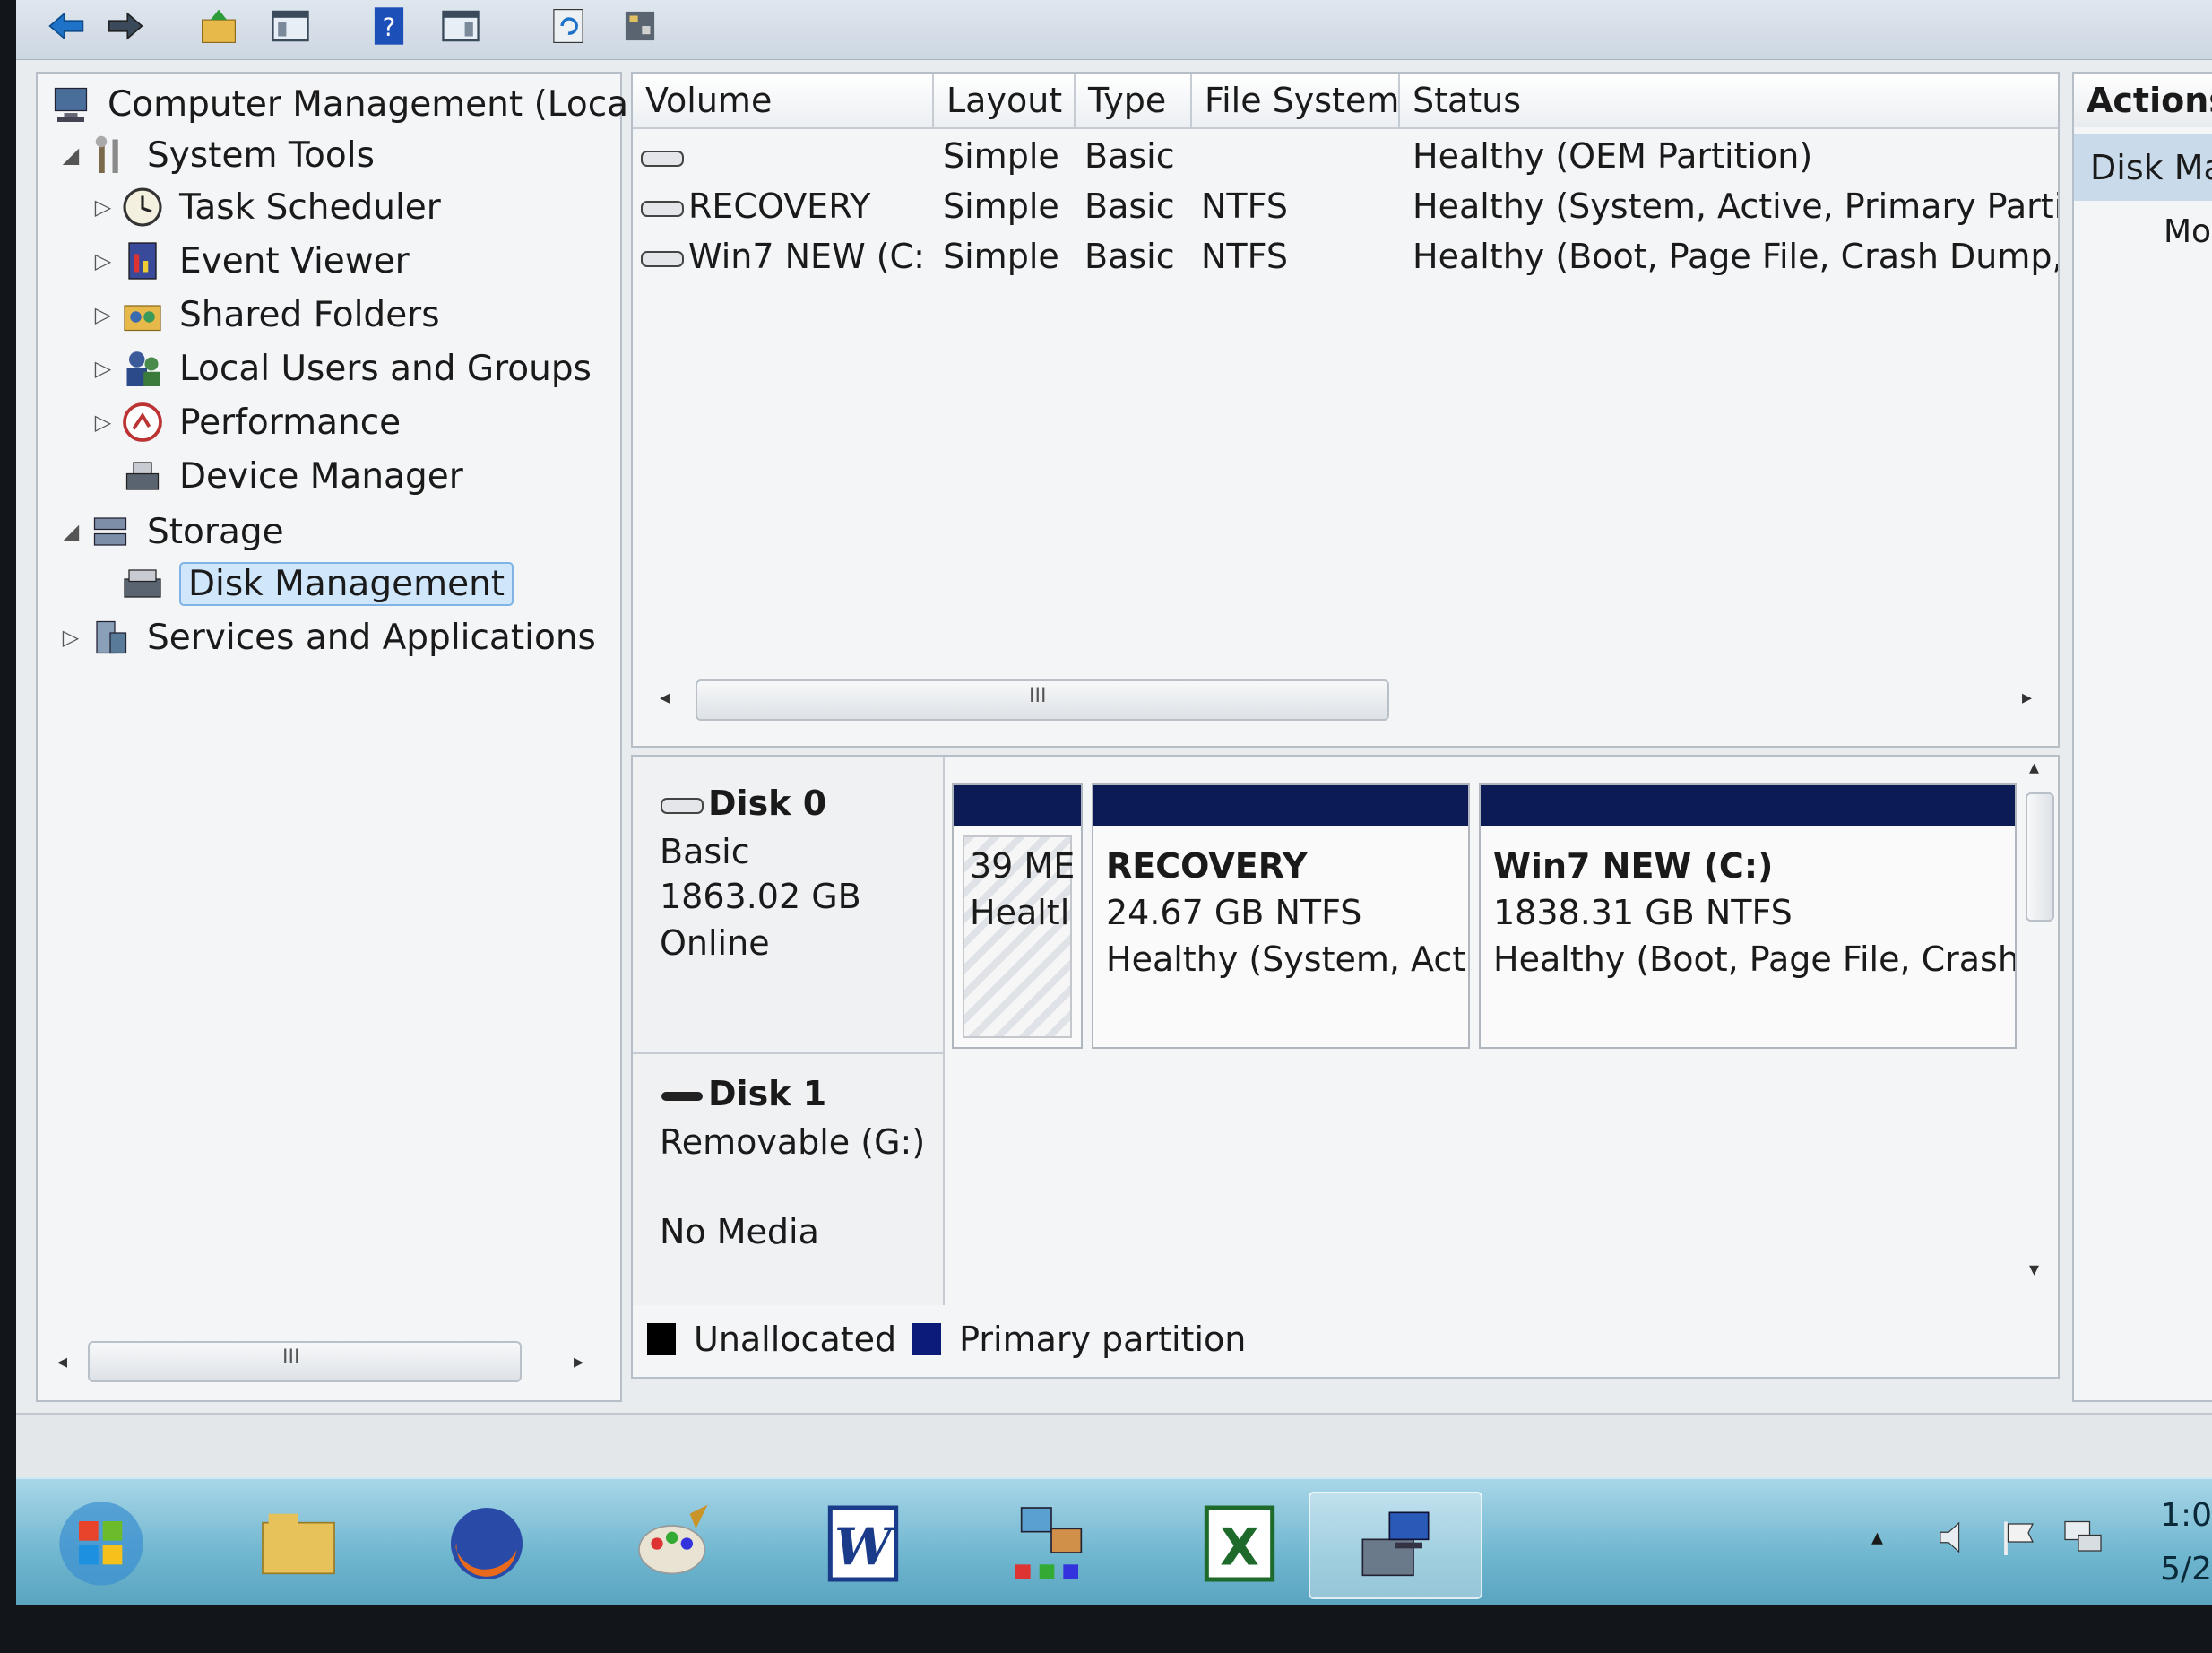  I want to click on paint-icon, so click(673, 1539).